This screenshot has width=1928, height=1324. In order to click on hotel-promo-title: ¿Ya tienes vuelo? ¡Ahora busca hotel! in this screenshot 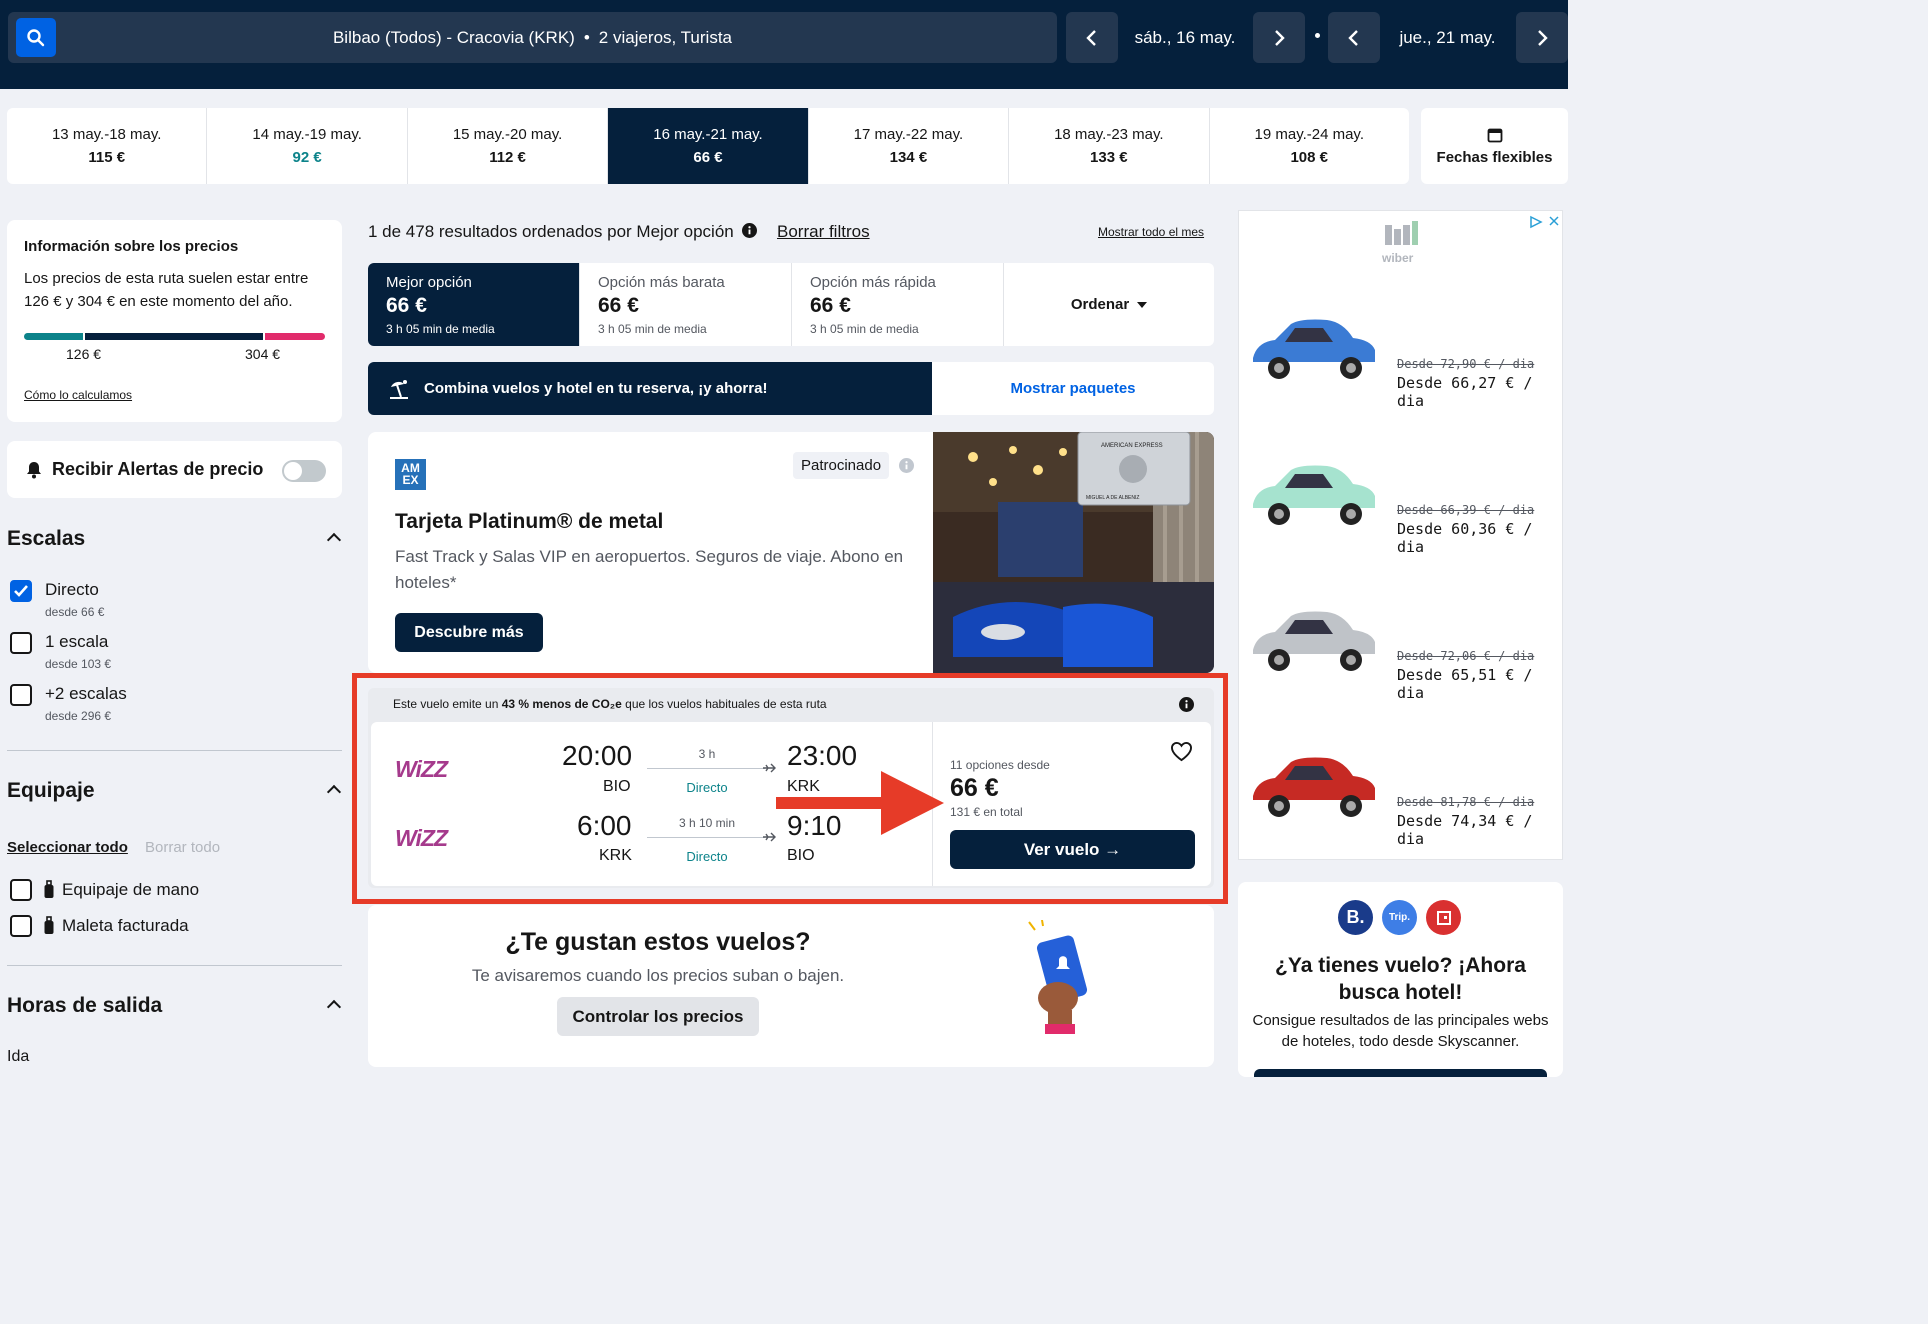, I will do `click(1400, 979)`.